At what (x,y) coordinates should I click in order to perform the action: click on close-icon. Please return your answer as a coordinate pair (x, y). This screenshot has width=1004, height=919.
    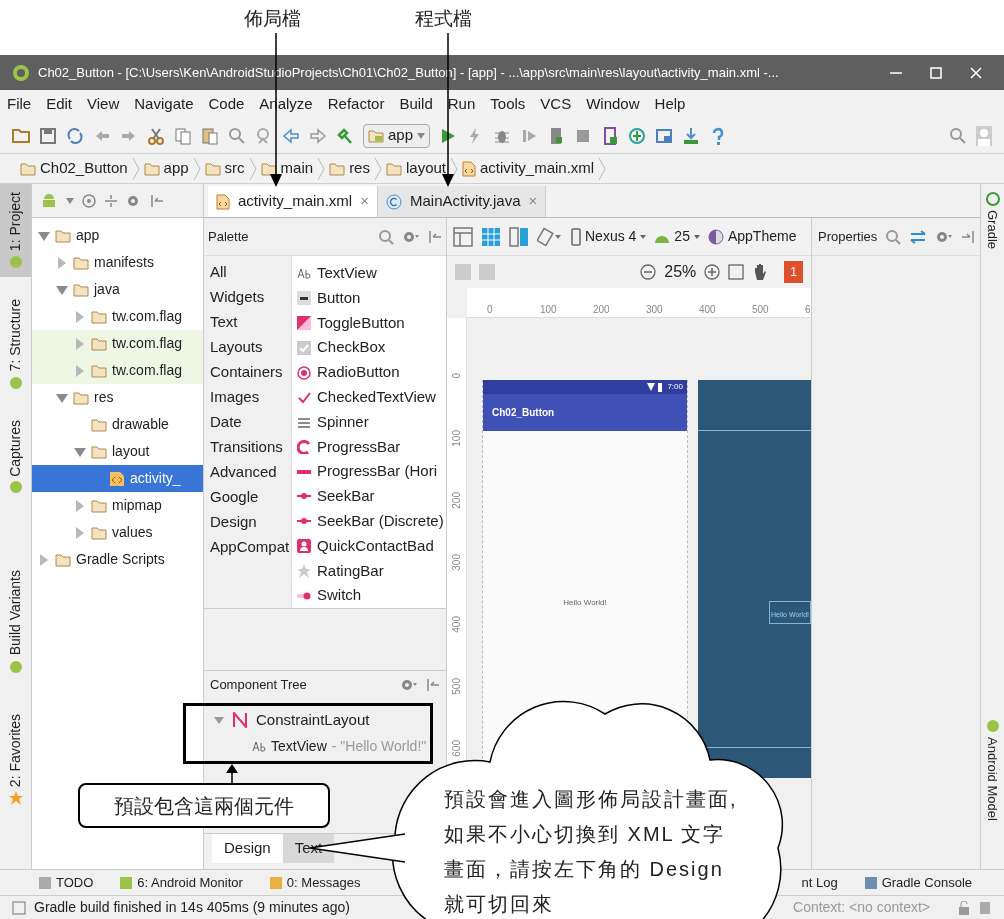
    Looking at the image, I should click on (976, 72).